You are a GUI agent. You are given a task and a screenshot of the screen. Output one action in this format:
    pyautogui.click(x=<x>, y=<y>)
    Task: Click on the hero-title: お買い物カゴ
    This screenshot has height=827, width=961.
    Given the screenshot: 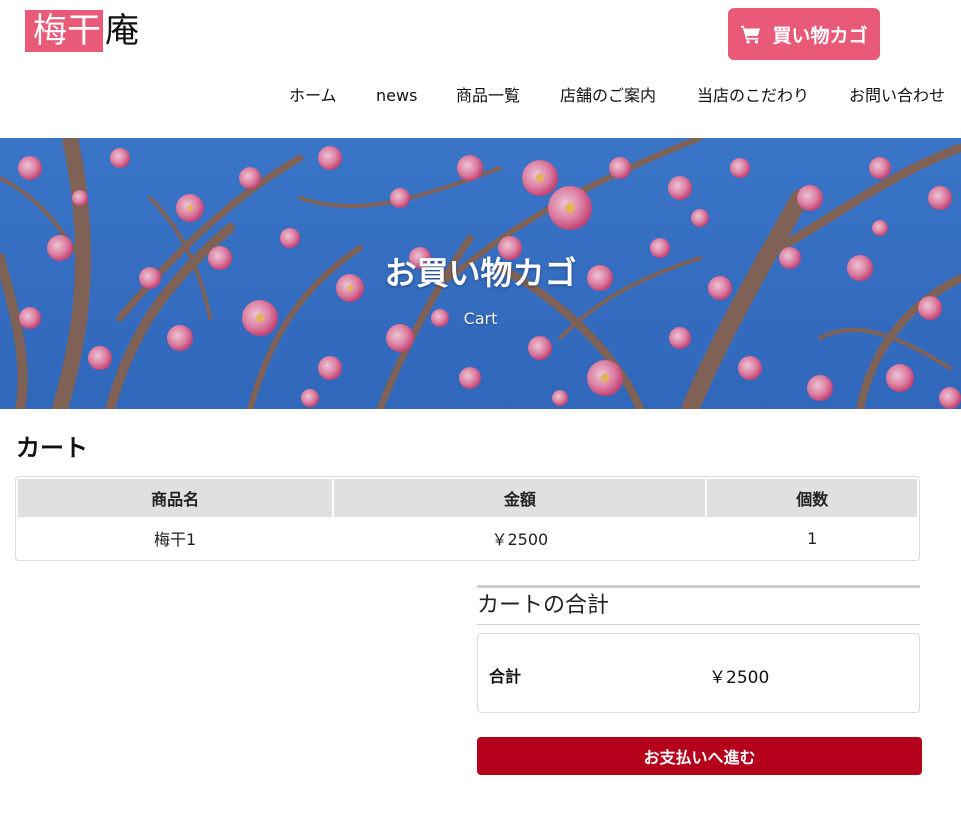 What is the action you would take?
    pyautogui.click(x=480, y=273)
    